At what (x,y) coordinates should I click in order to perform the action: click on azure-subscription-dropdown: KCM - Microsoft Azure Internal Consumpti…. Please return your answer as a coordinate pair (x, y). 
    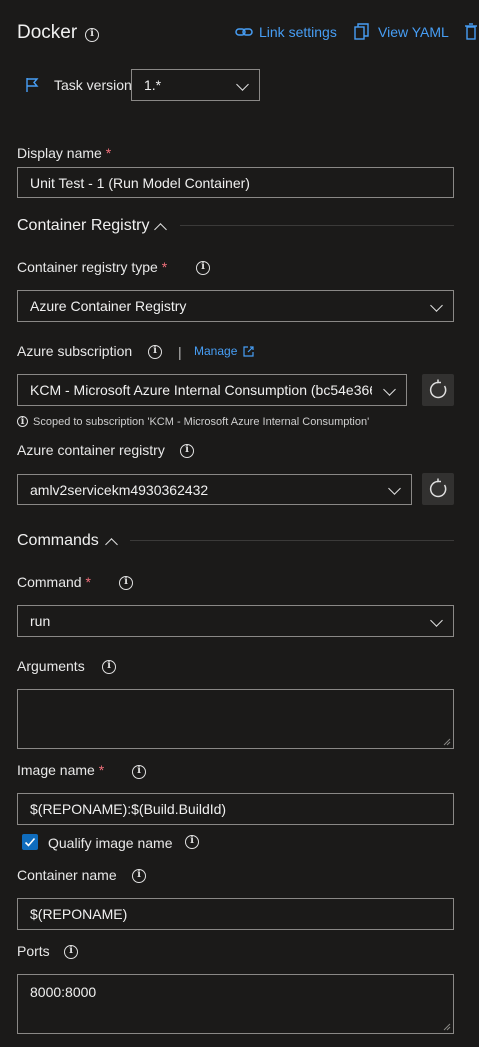
    Looking at the image, I should click on (212, 390).